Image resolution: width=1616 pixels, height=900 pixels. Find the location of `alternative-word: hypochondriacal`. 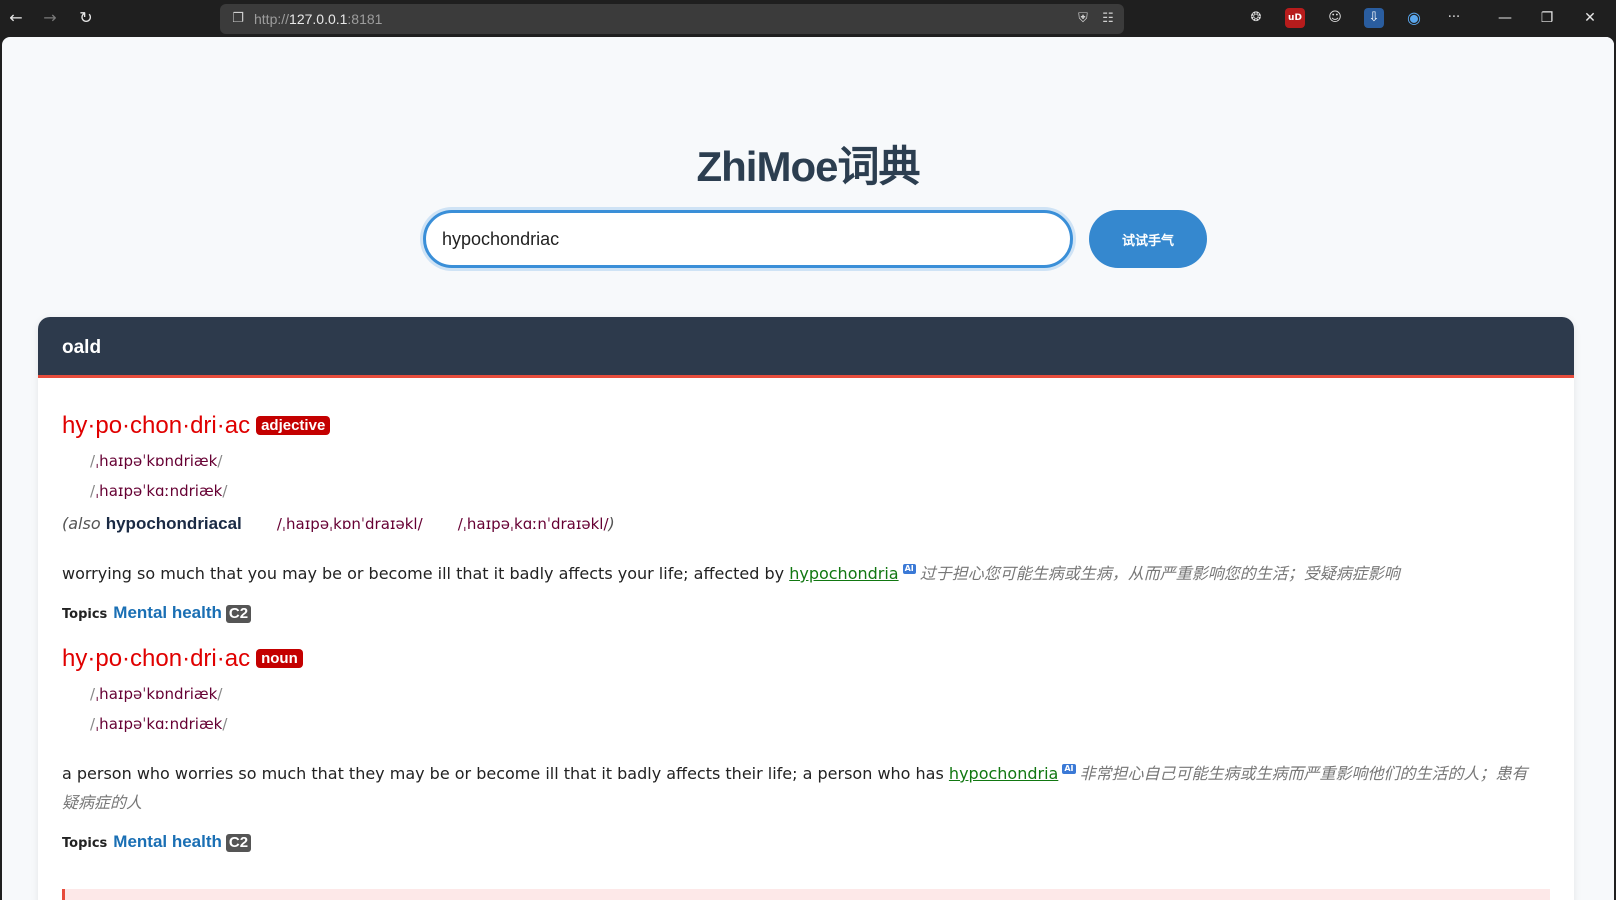

alternative-word: hypochondriacal is located at coordinates (173, 523).